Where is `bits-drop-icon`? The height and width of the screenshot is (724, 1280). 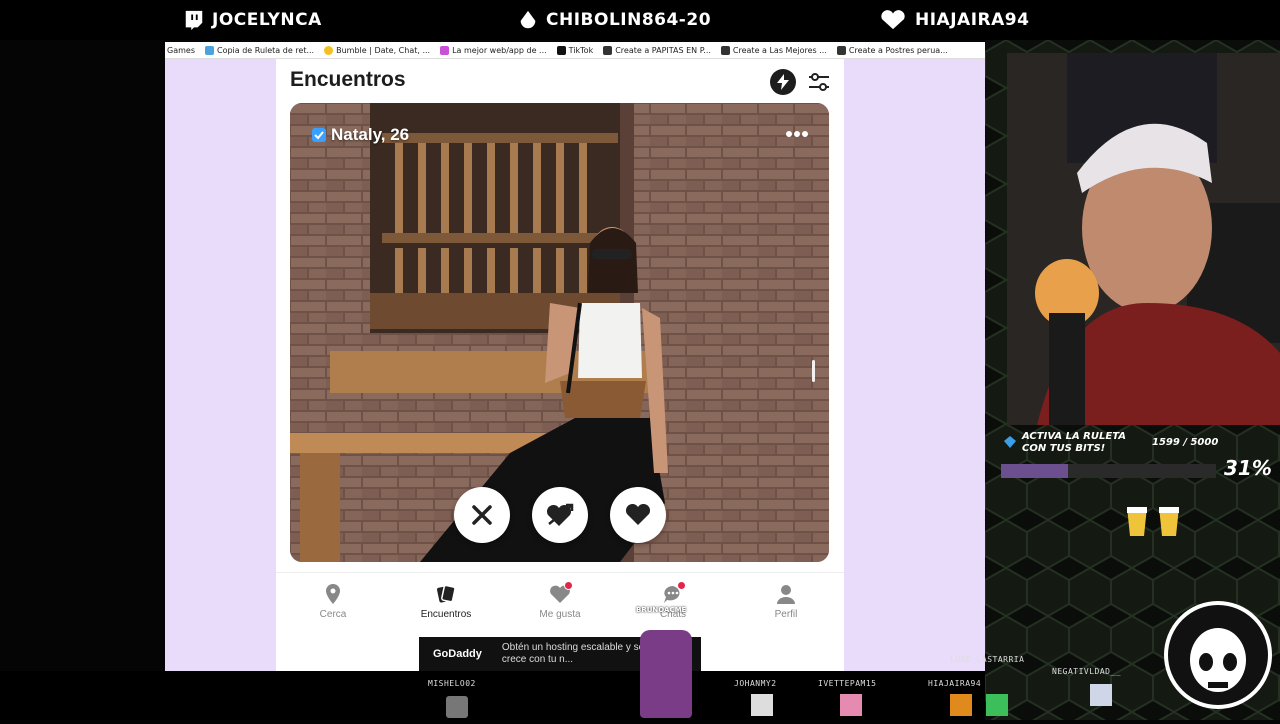
bits-drop-icon is located at coordinates (528, 19).